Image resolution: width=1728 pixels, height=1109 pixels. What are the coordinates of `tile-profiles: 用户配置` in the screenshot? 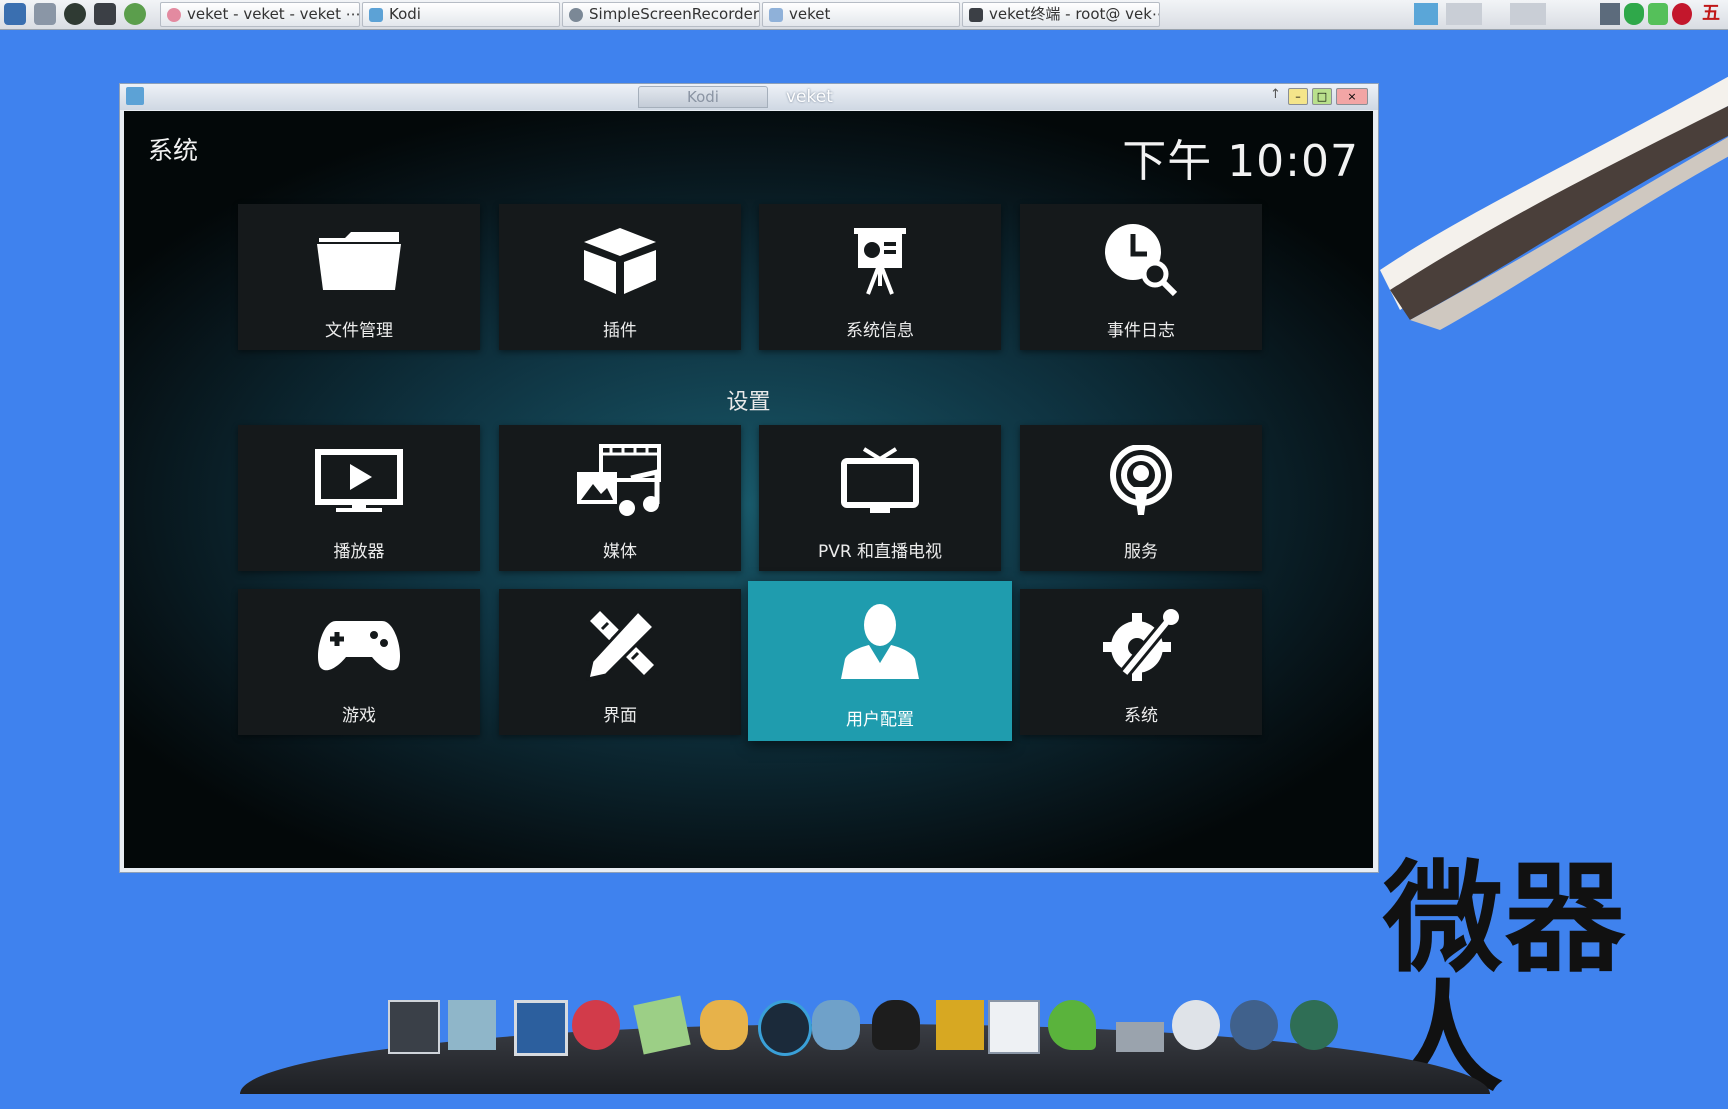 It's located at (880, 661).